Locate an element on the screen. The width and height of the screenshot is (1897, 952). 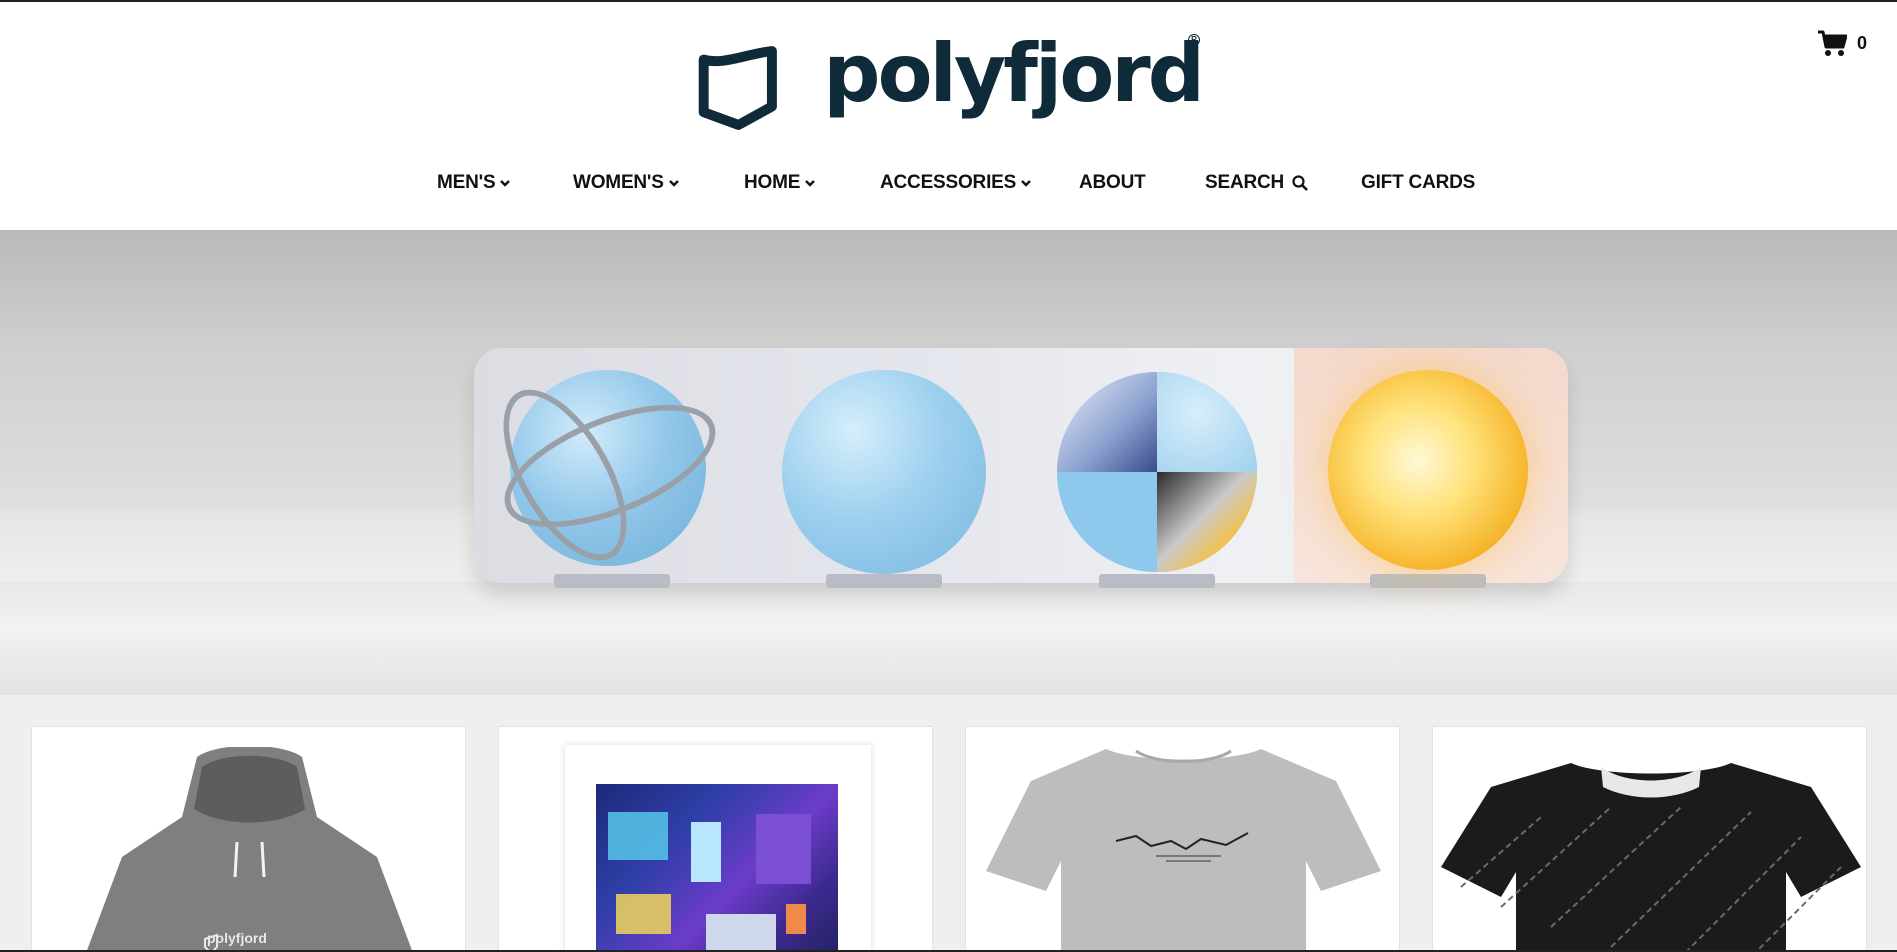
nav-gift-cards-label: GIFT CARDS is located at coordinates (1418, 182).